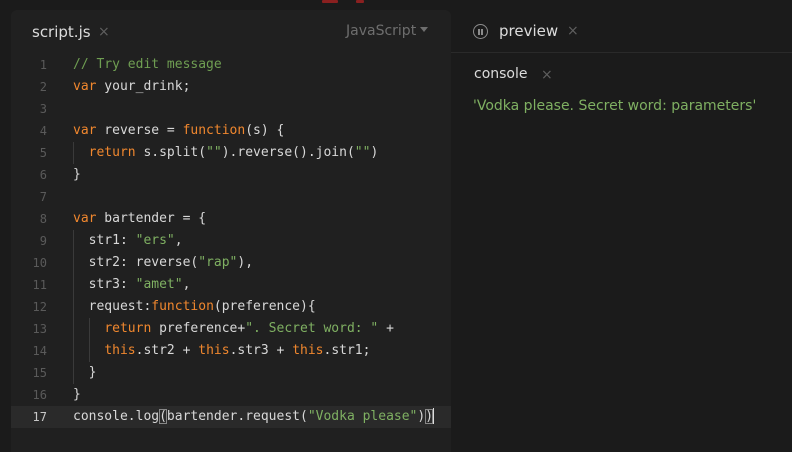  I want to click on code-line: 7, so click(231, 197).